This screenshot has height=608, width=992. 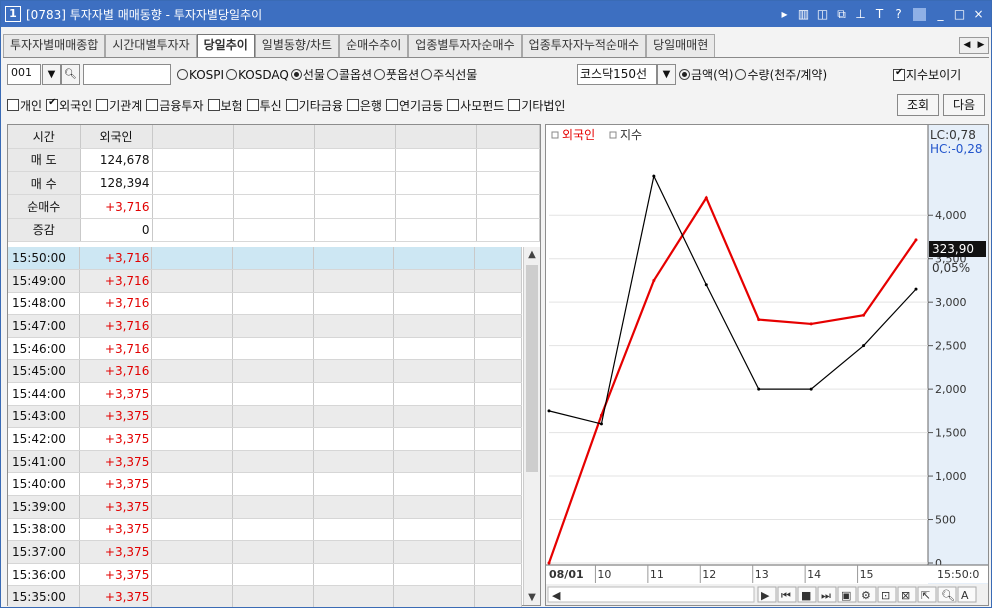 I want to click on code-input: 001, so click(x=24, y=74).